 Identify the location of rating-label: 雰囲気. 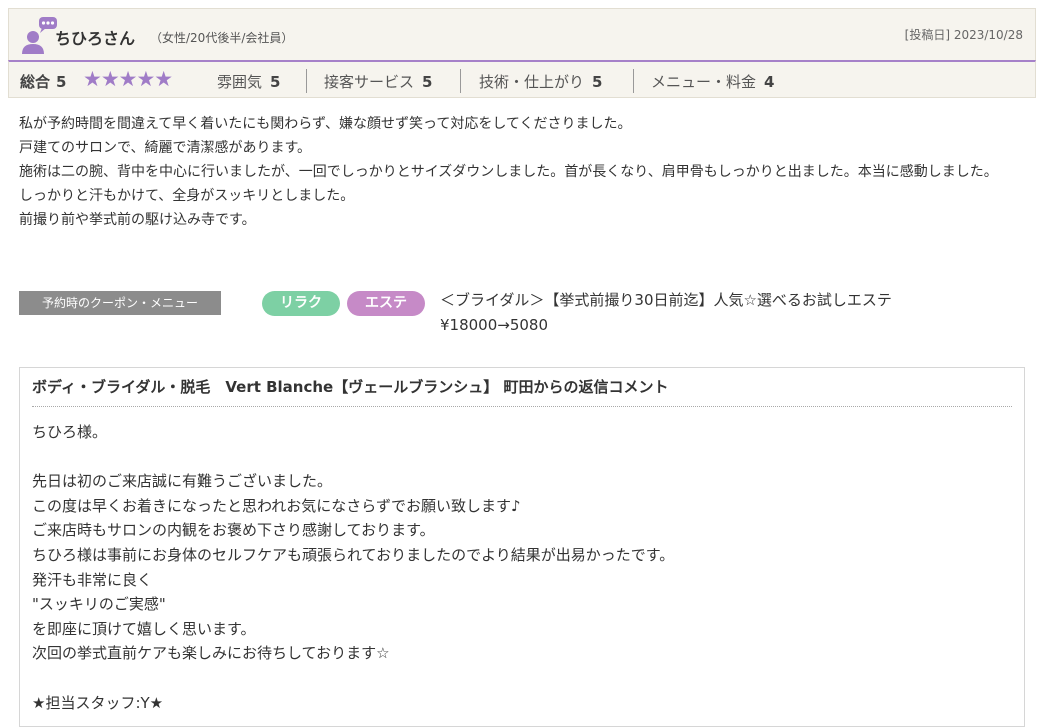
(240, 82).